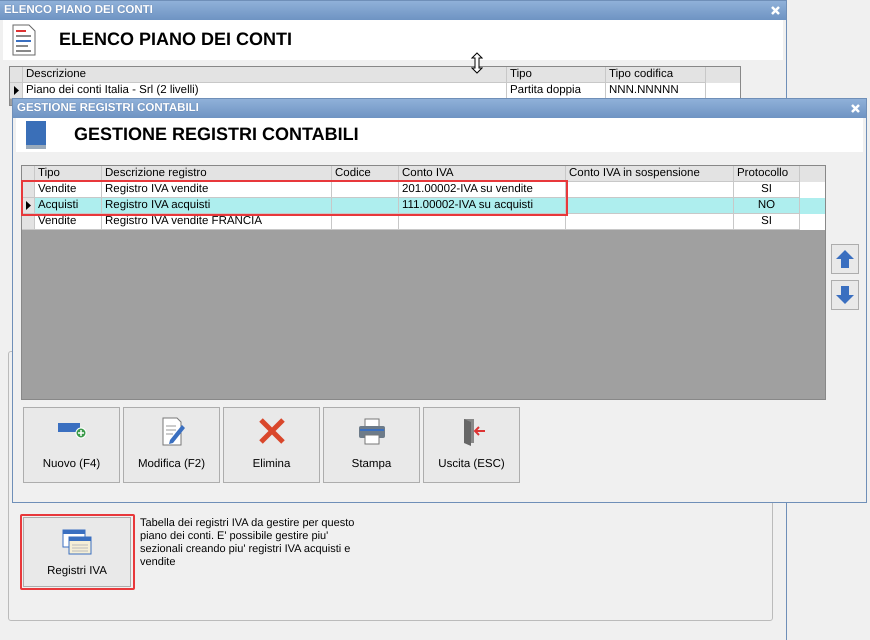 This screenshot has width=870, height=640. Describe the element at coordinates (845, 259) in the screenshot. I see `arrow-up-icon` at that location.